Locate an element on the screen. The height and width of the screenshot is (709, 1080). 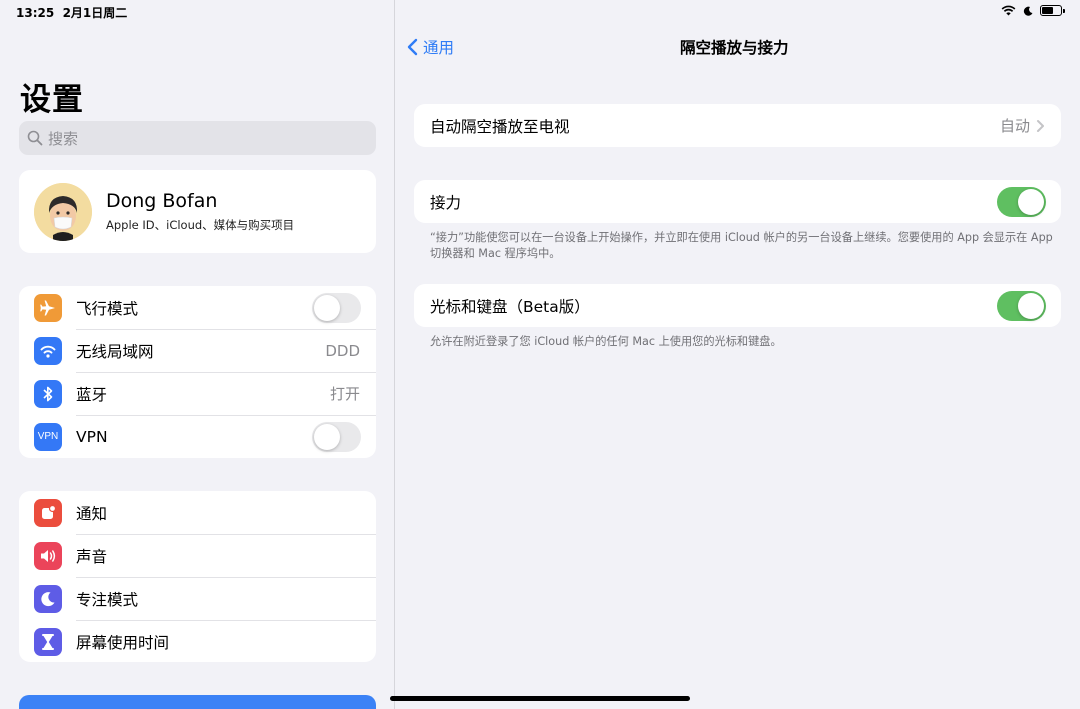
cursor-keyboard-label: 光标和键盘（Beta版） is located at coordinates (510, 306).